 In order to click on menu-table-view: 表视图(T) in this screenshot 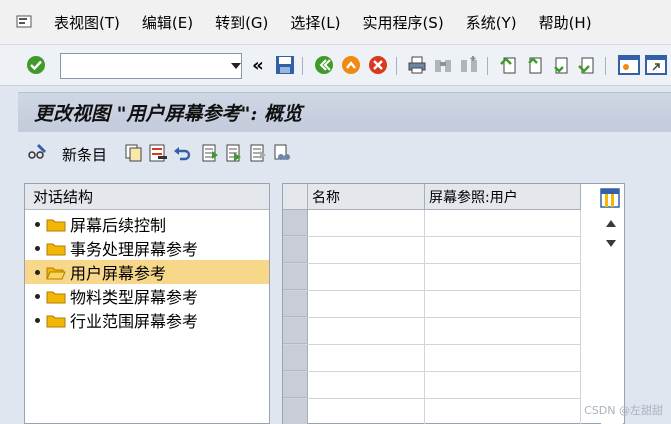, I will do `click(87, 22)`.